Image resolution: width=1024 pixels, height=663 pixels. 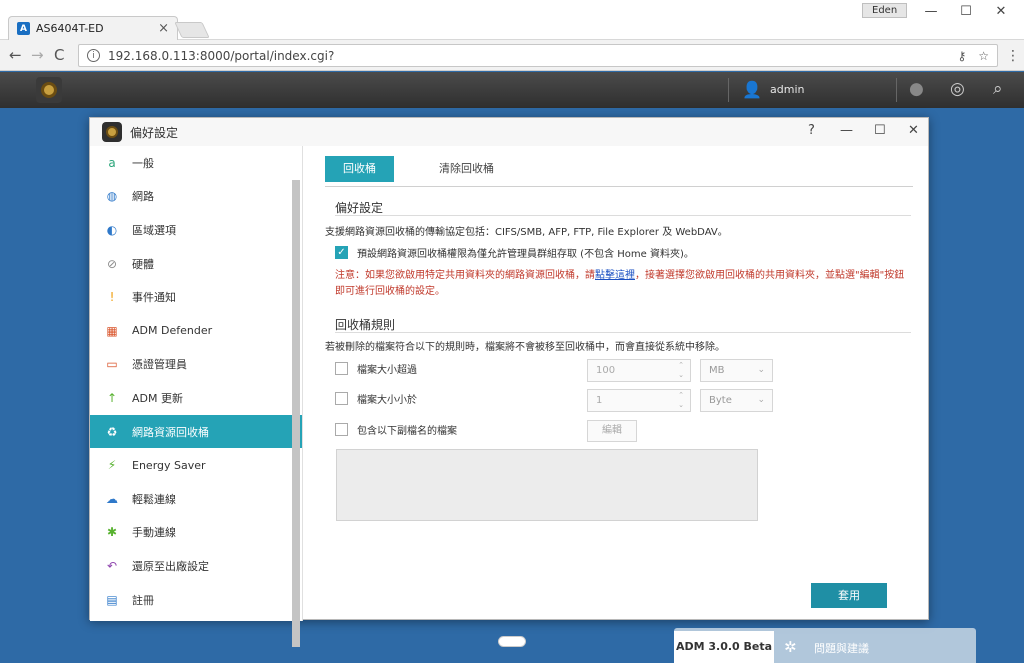 I want to click on browser-profile-chip: Eden, so click(x=885, y=10).